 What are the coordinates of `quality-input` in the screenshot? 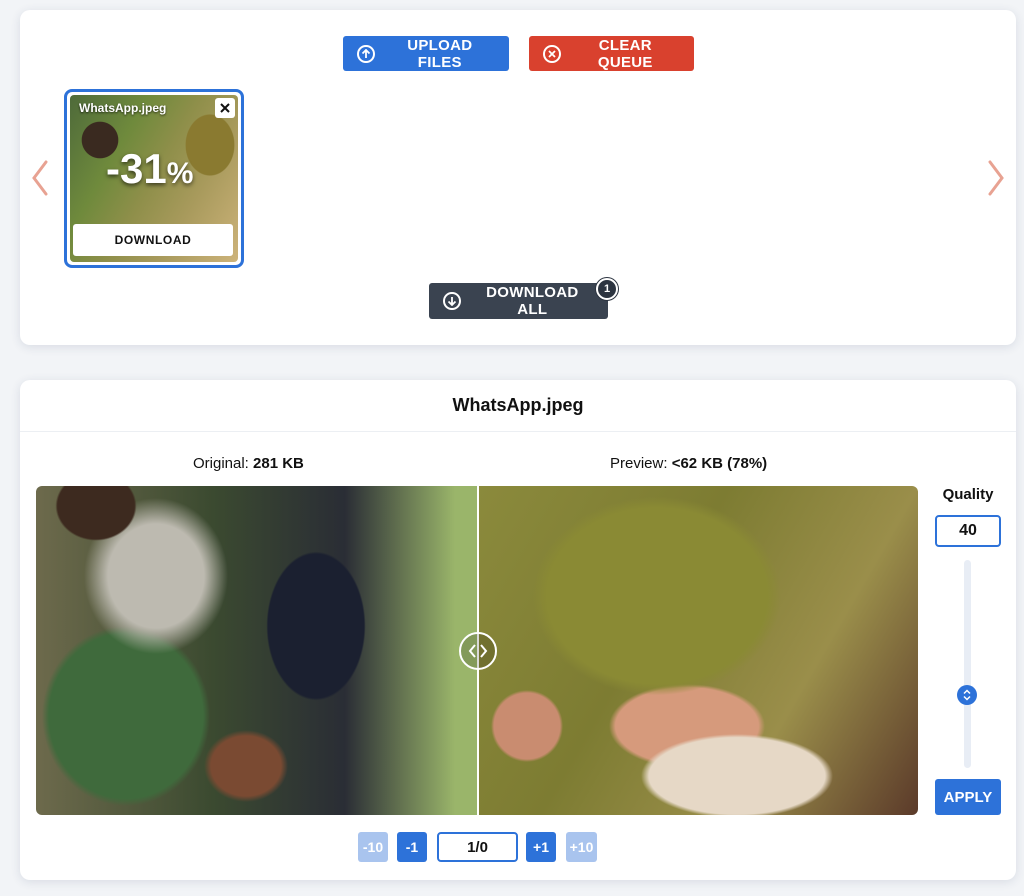 It's located at (968, 531).